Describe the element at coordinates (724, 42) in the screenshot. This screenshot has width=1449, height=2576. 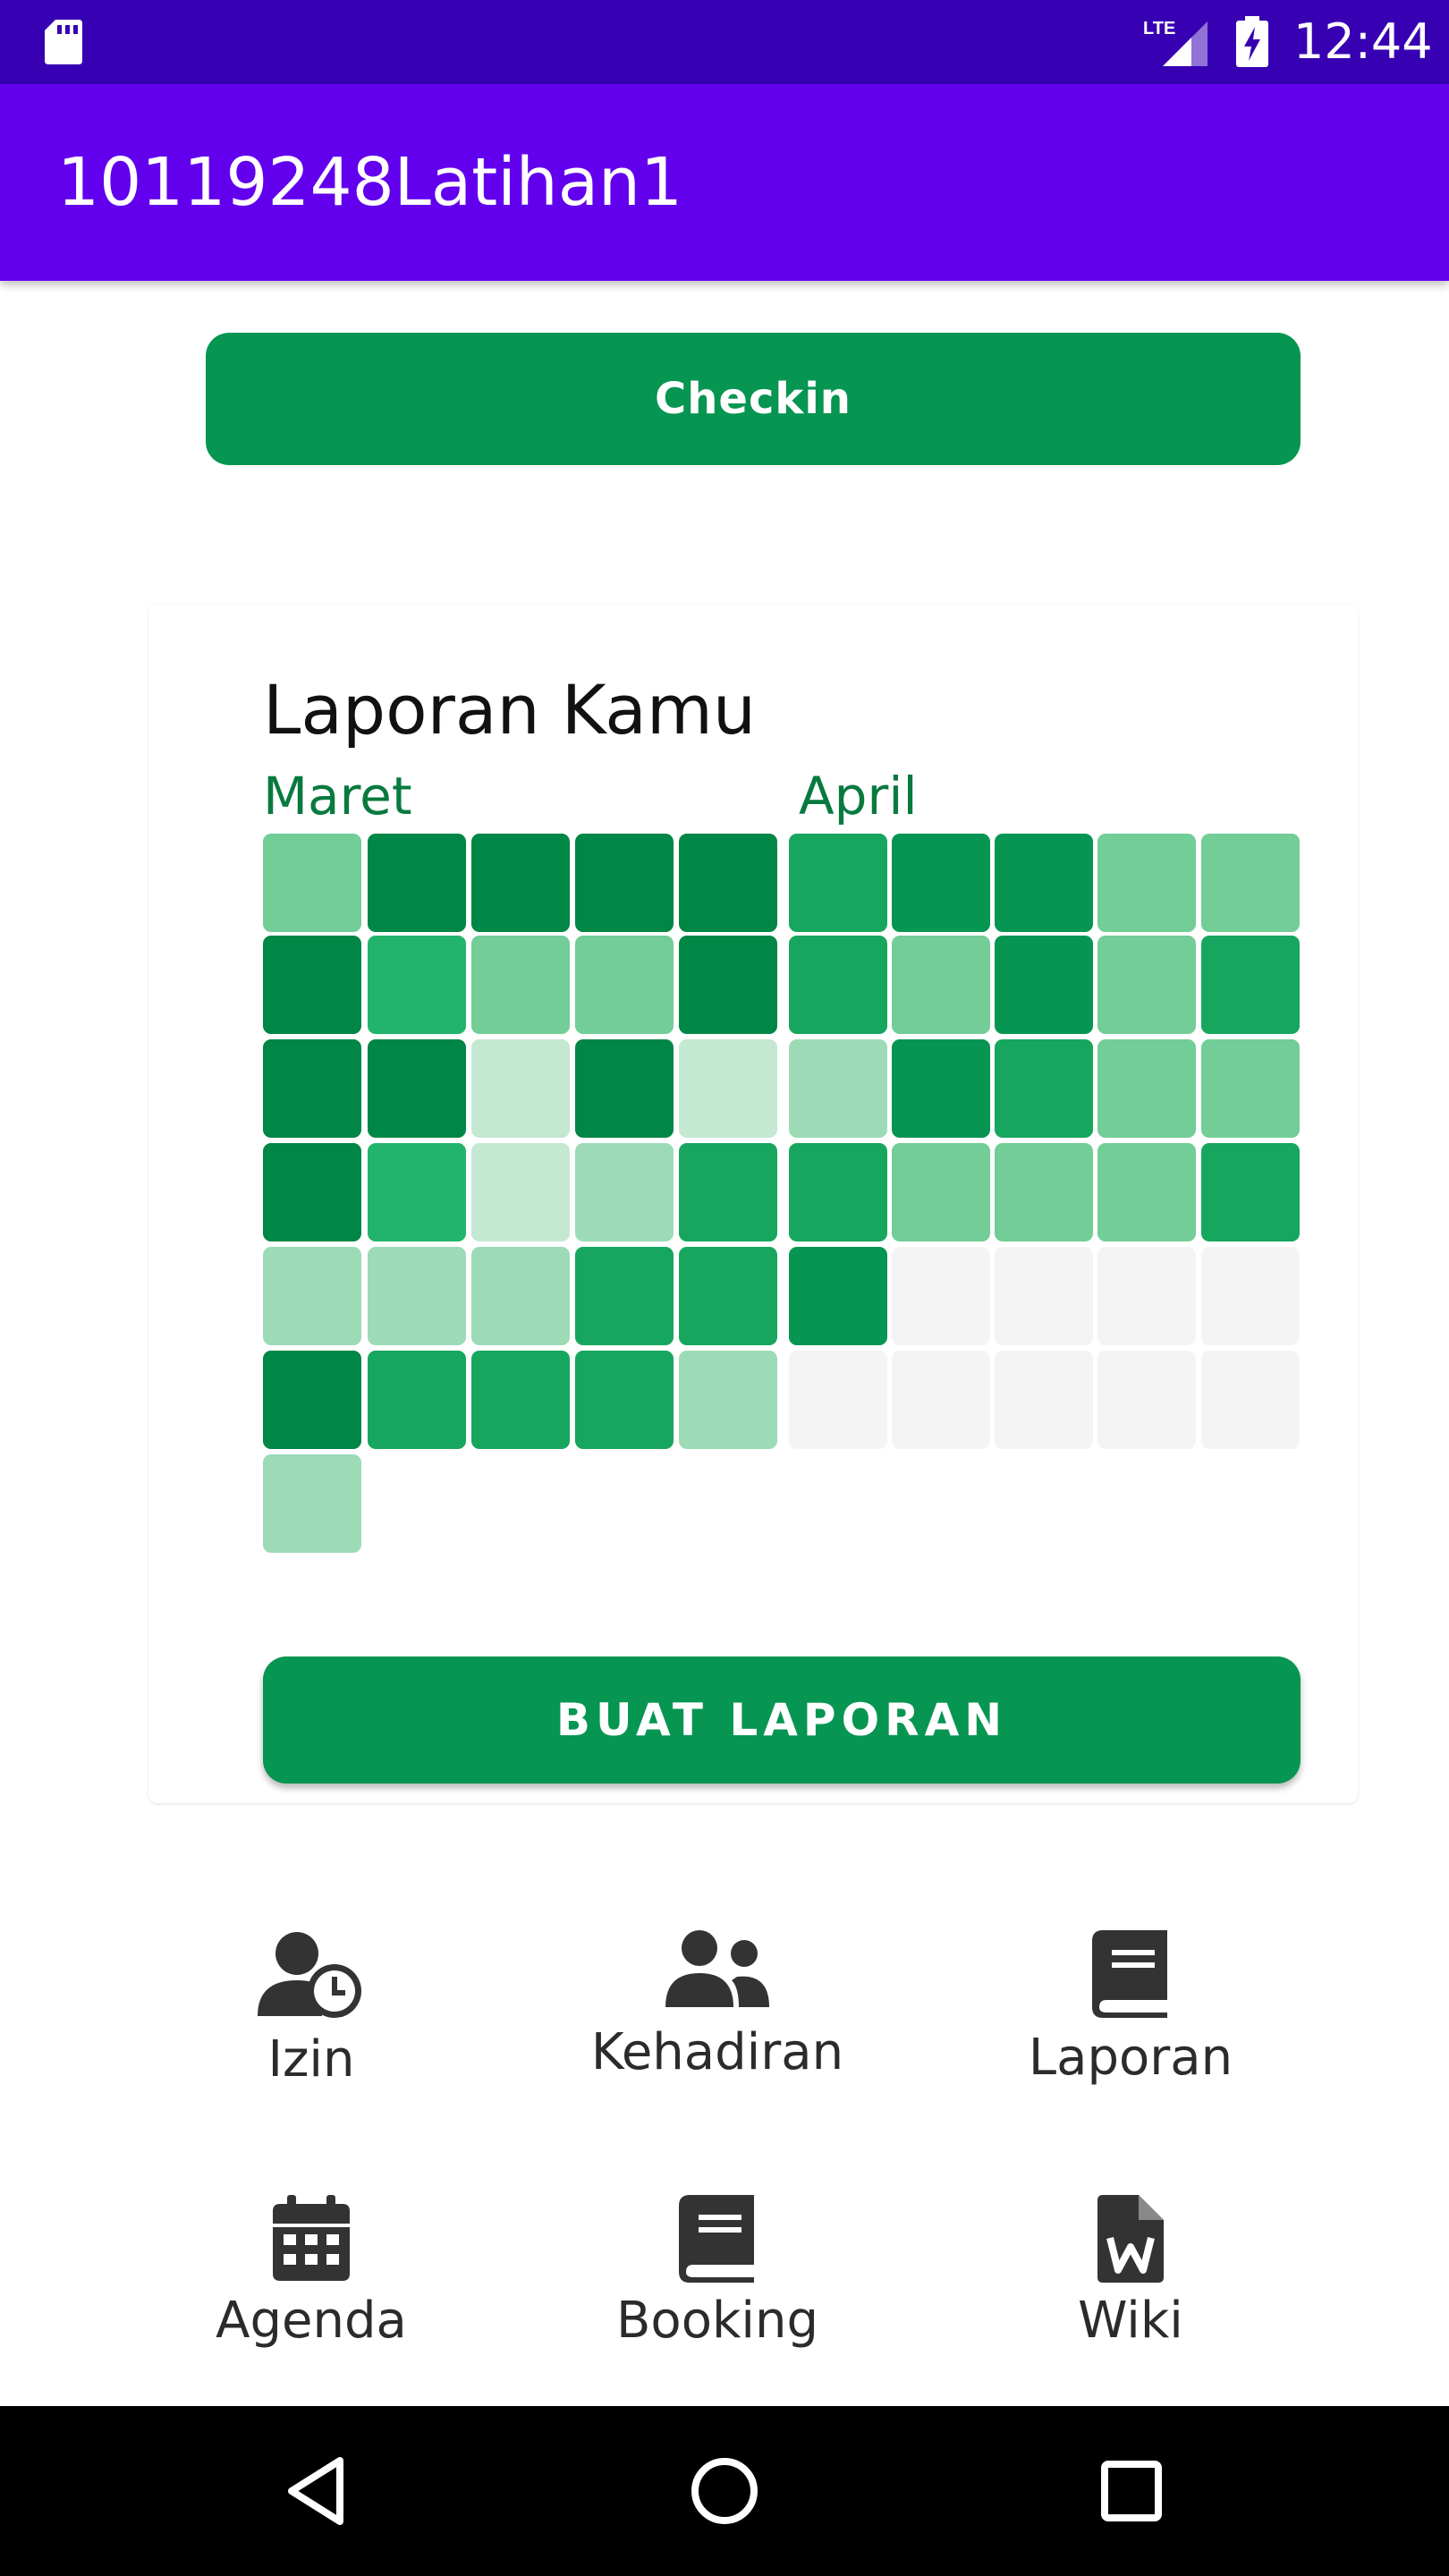
I see `status-bar: LTE 12:44` at that location.